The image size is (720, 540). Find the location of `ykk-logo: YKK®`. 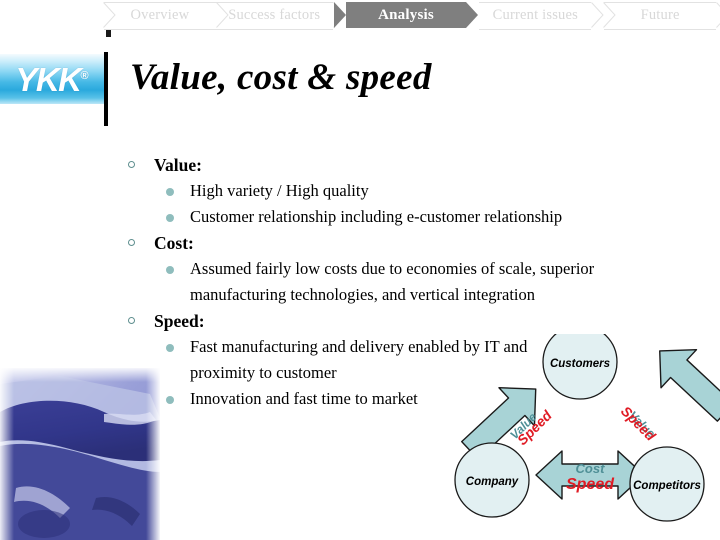

ykk-logo: YKK® is located at coordinates (52, 79).